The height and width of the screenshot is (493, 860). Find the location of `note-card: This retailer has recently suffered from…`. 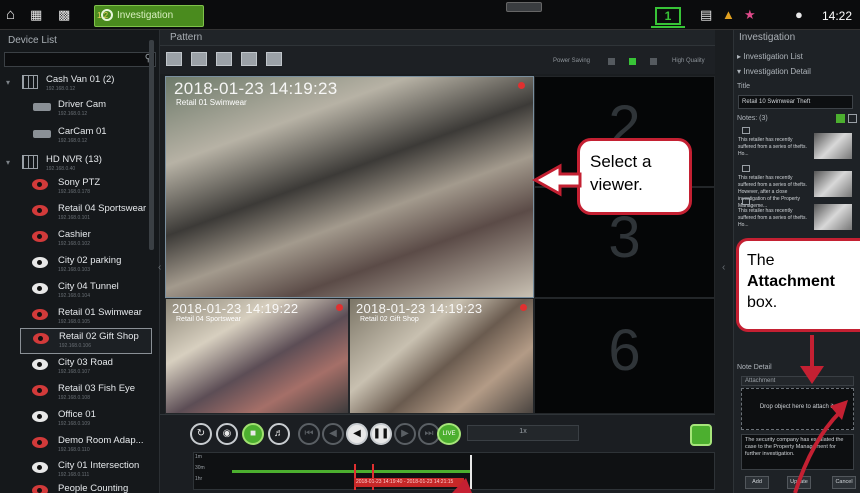

note-card: This retailer has recently suffered from… is located at coordinates (796, 187).